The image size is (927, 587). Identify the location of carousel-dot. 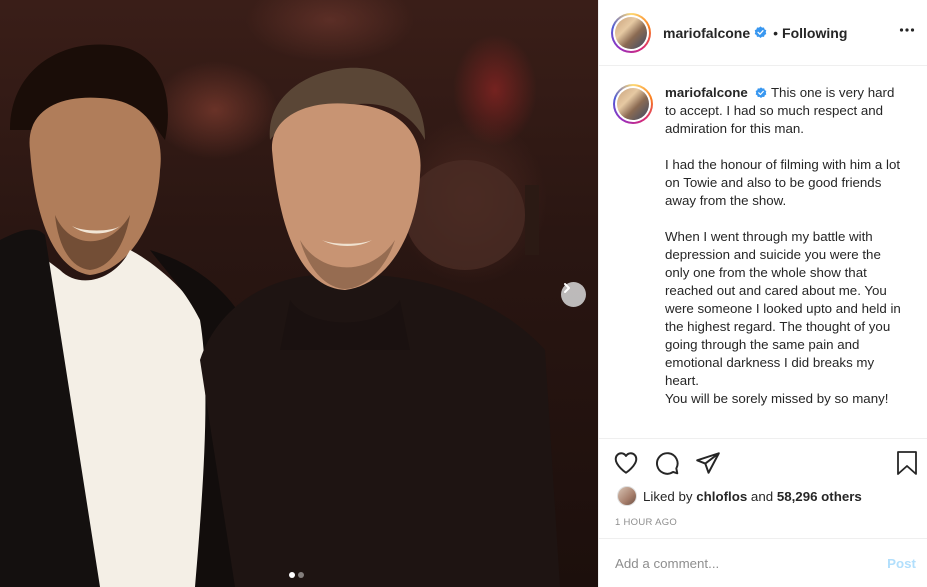
(301, 575).